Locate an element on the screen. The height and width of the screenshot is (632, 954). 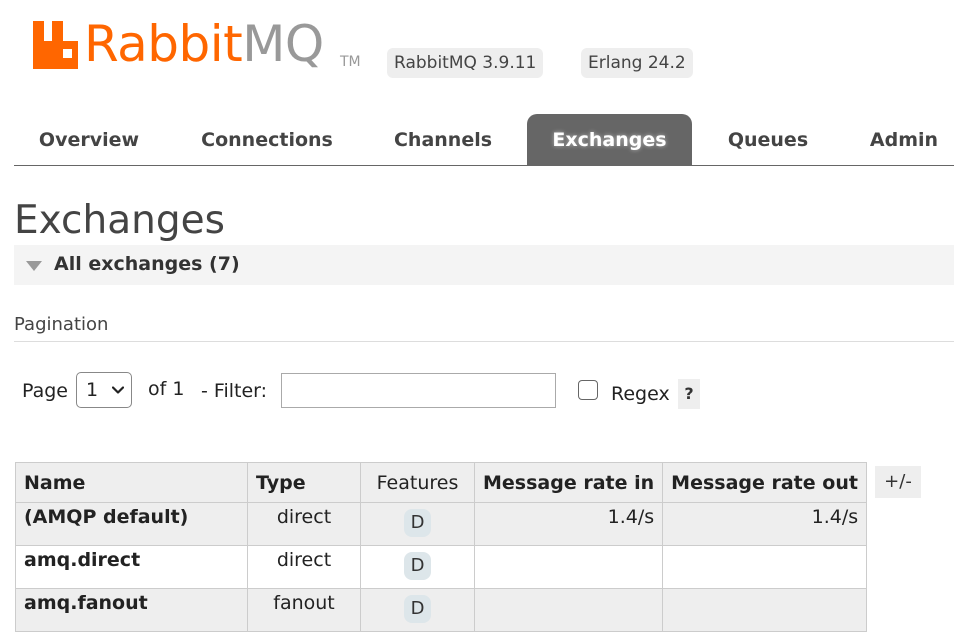
column-header-features: Features is located at coordinates (417, 482).